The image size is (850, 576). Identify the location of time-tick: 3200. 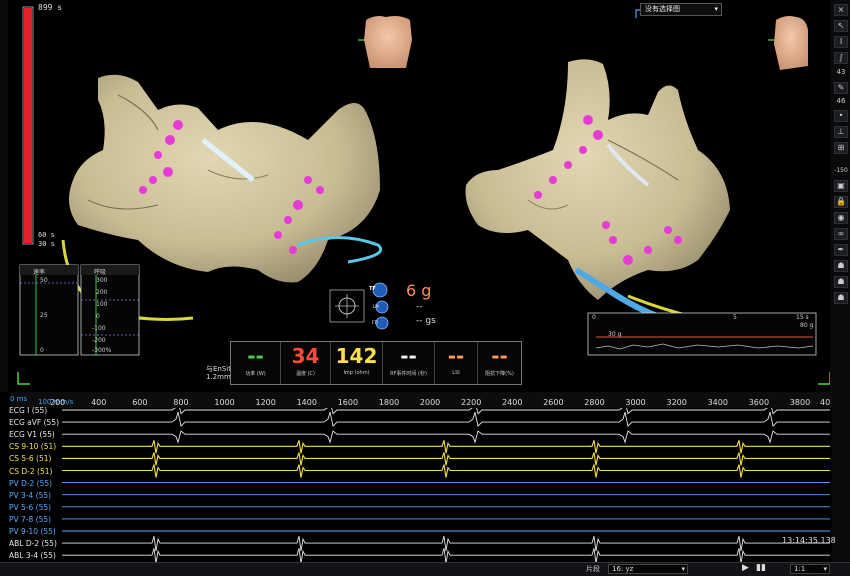
(676, 402).